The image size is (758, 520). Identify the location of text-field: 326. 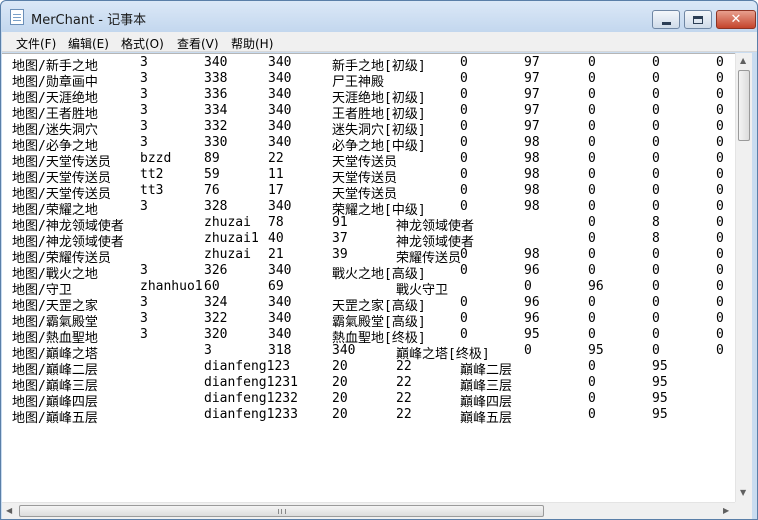
(216, 270).